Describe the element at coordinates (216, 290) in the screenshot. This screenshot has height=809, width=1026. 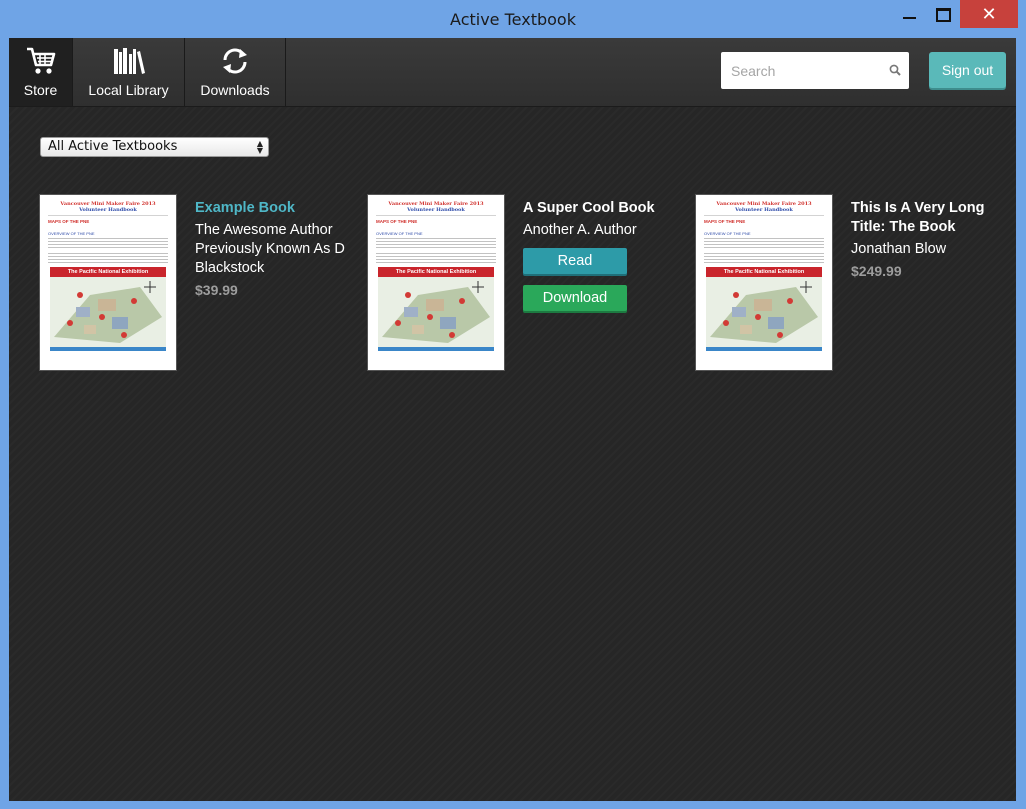
I see `book-price: $39.99` at that location.